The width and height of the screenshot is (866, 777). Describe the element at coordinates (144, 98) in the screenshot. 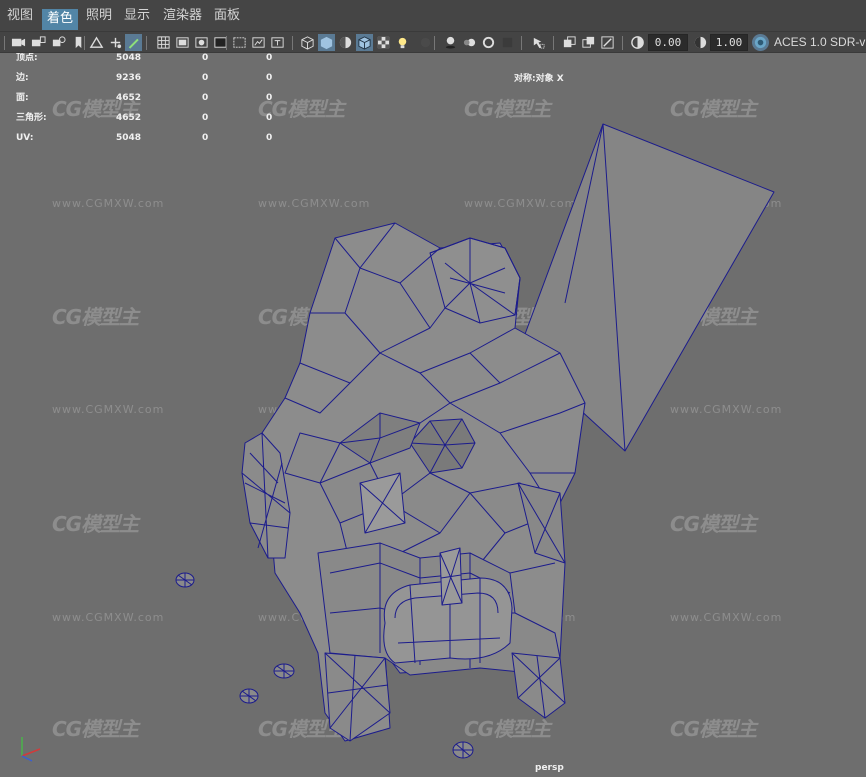

I see `hud-row-faces: 面: 4652 0 0` at that location.